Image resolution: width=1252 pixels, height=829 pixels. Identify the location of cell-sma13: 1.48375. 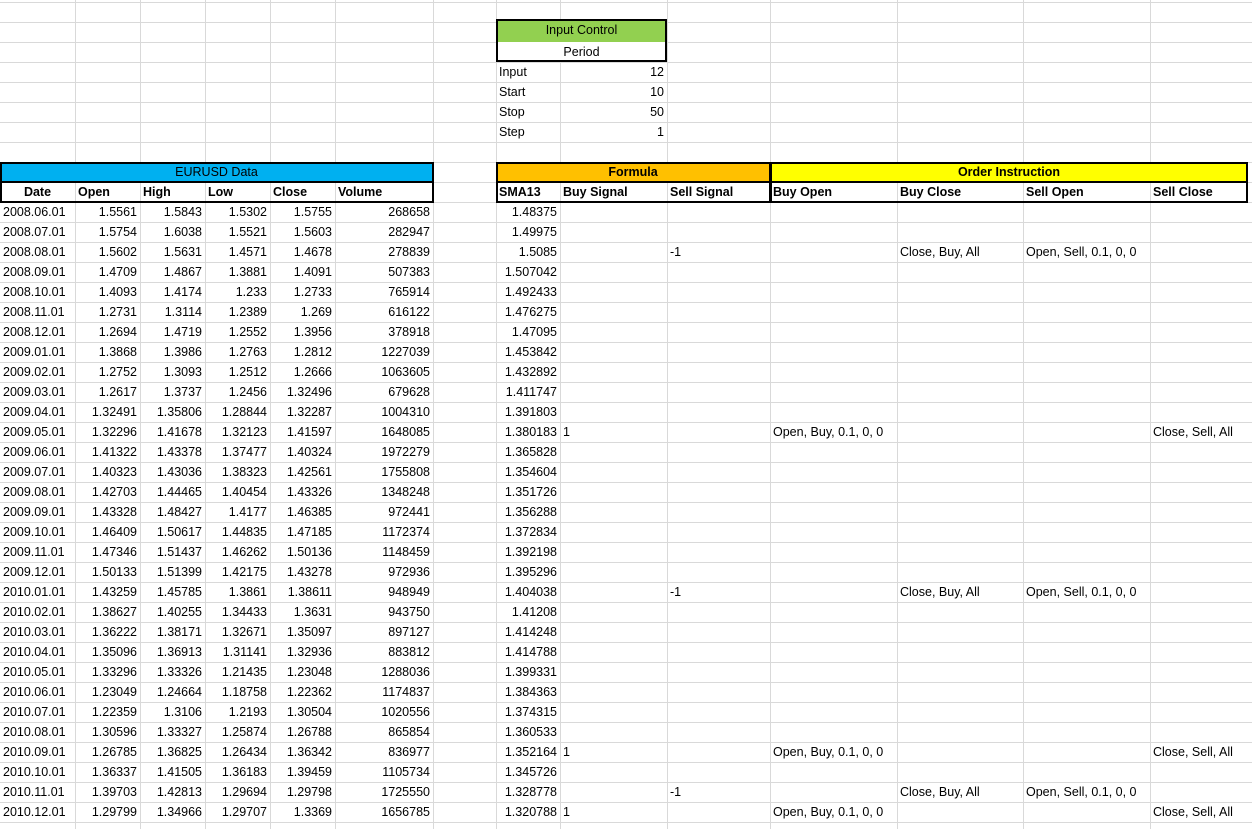
(528, 212).